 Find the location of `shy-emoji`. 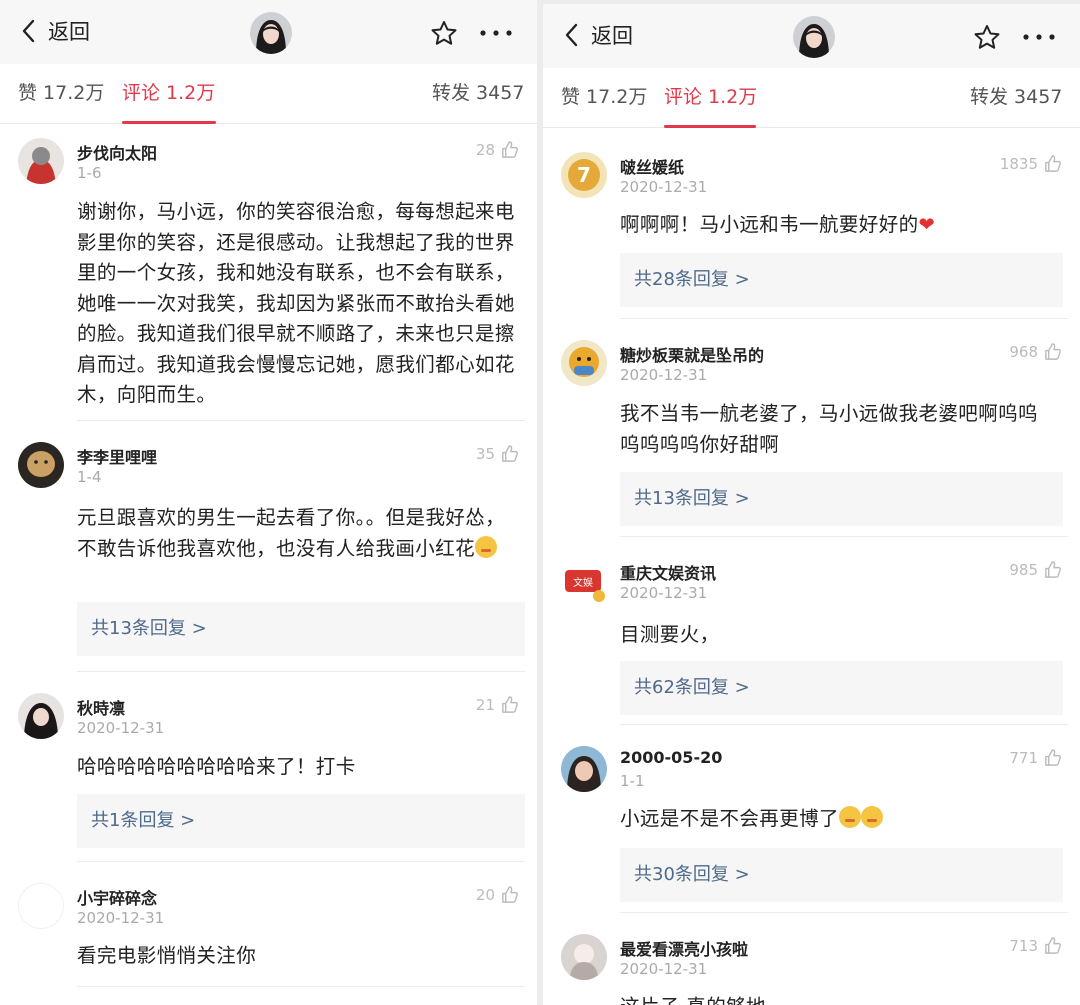

shy-emoji is located at coordinates (486, 546).